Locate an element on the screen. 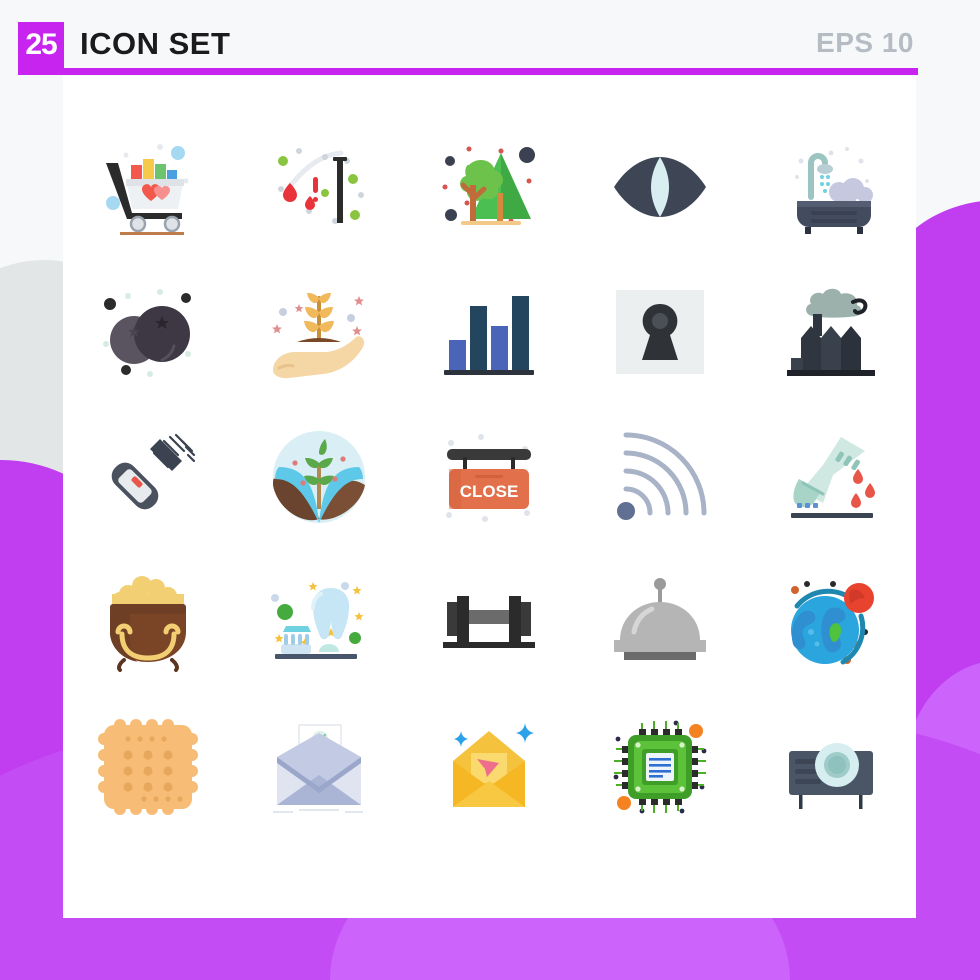 This screenshot has width=980, height=980. tooth-toothbrush-icon is located at coordinates (319, 621).